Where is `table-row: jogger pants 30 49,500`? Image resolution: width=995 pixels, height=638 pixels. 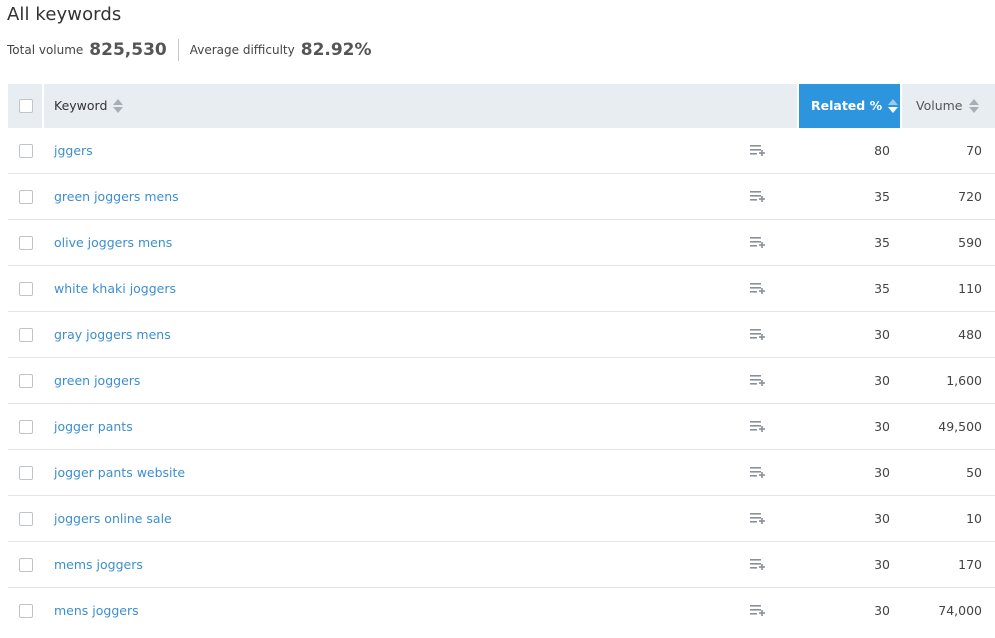 table-row: jogger pants 30 49,500 is located at coordinates (501, 427).